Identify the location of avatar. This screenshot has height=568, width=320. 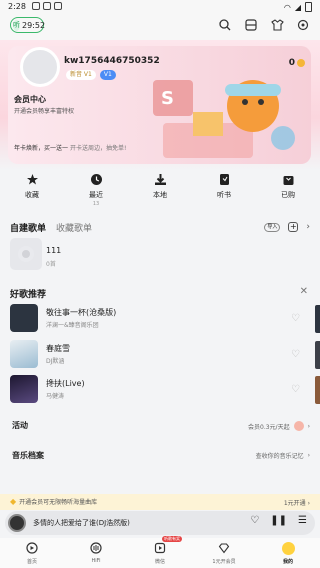
(40, 67).